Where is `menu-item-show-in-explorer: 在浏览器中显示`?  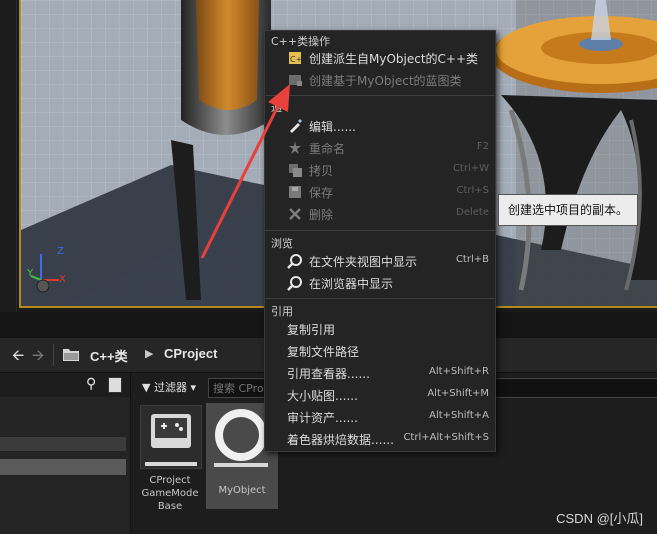
menu-item-show-in-explorer: 在浏览器中显示 is located at coordinates (380, 283).